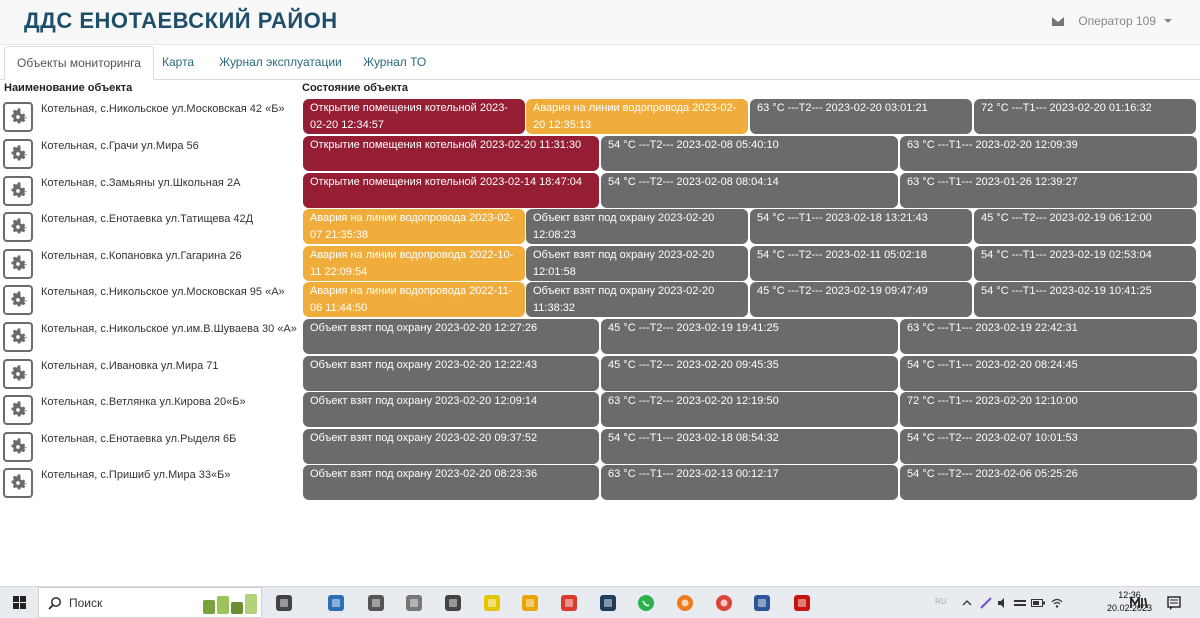 The height and width of the screenshot is (618, 1200). What do you see at coordinates (861, 299) in the screenshot?
I see `status-cell: 45 °C ---T2--- 2023-02-19 09:47:49` at bounding box center [861, 299].